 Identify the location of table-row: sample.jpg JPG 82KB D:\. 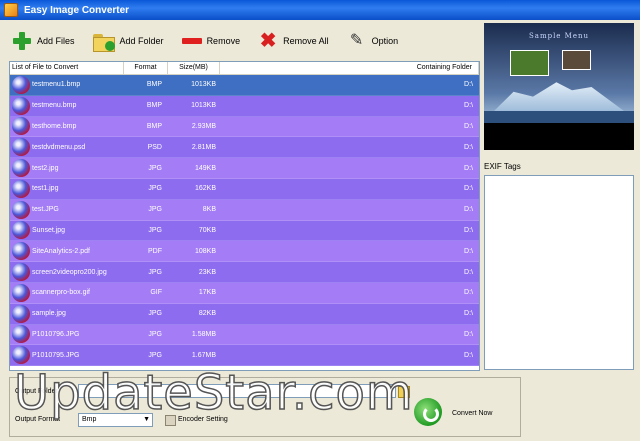
(244, 314).